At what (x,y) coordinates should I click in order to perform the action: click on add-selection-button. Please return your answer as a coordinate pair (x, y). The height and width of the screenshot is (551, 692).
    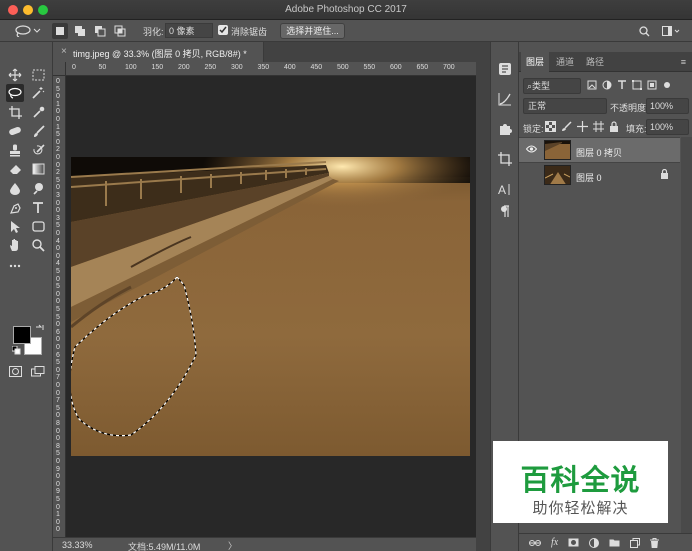
    Looking at the image, I should click on (80, 31).